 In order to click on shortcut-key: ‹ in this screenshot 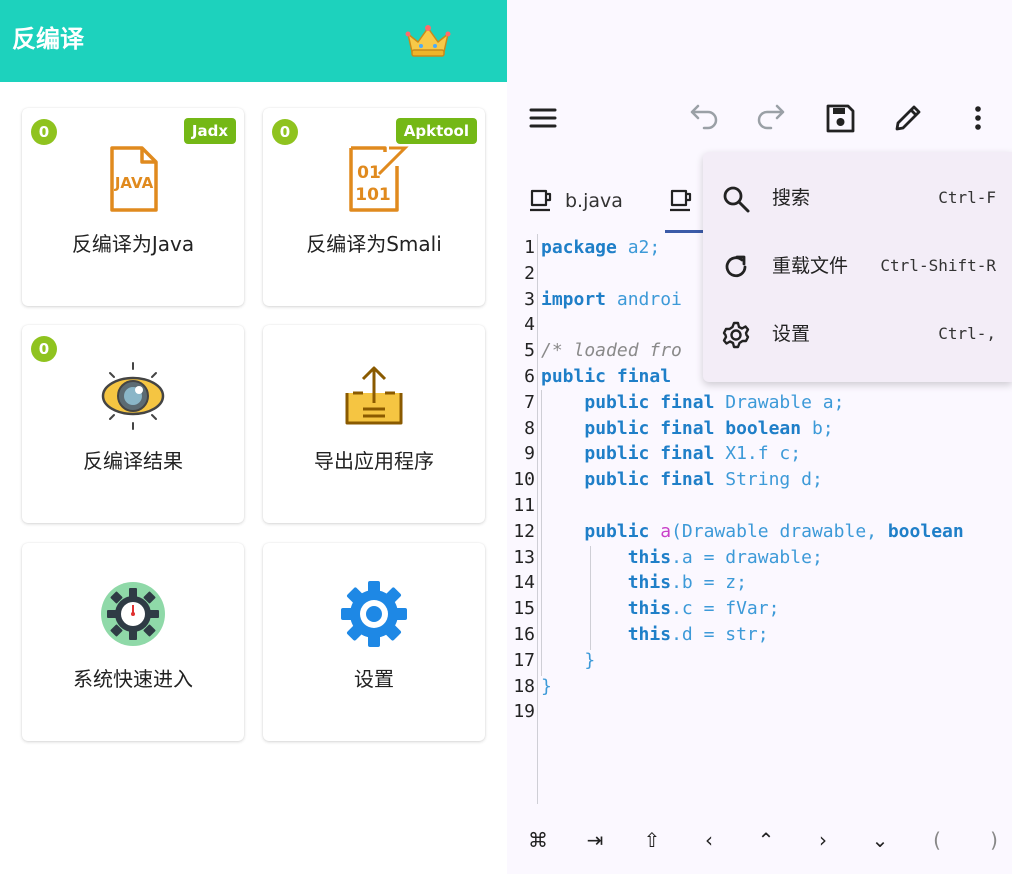, I will do `click(709, 840)`.